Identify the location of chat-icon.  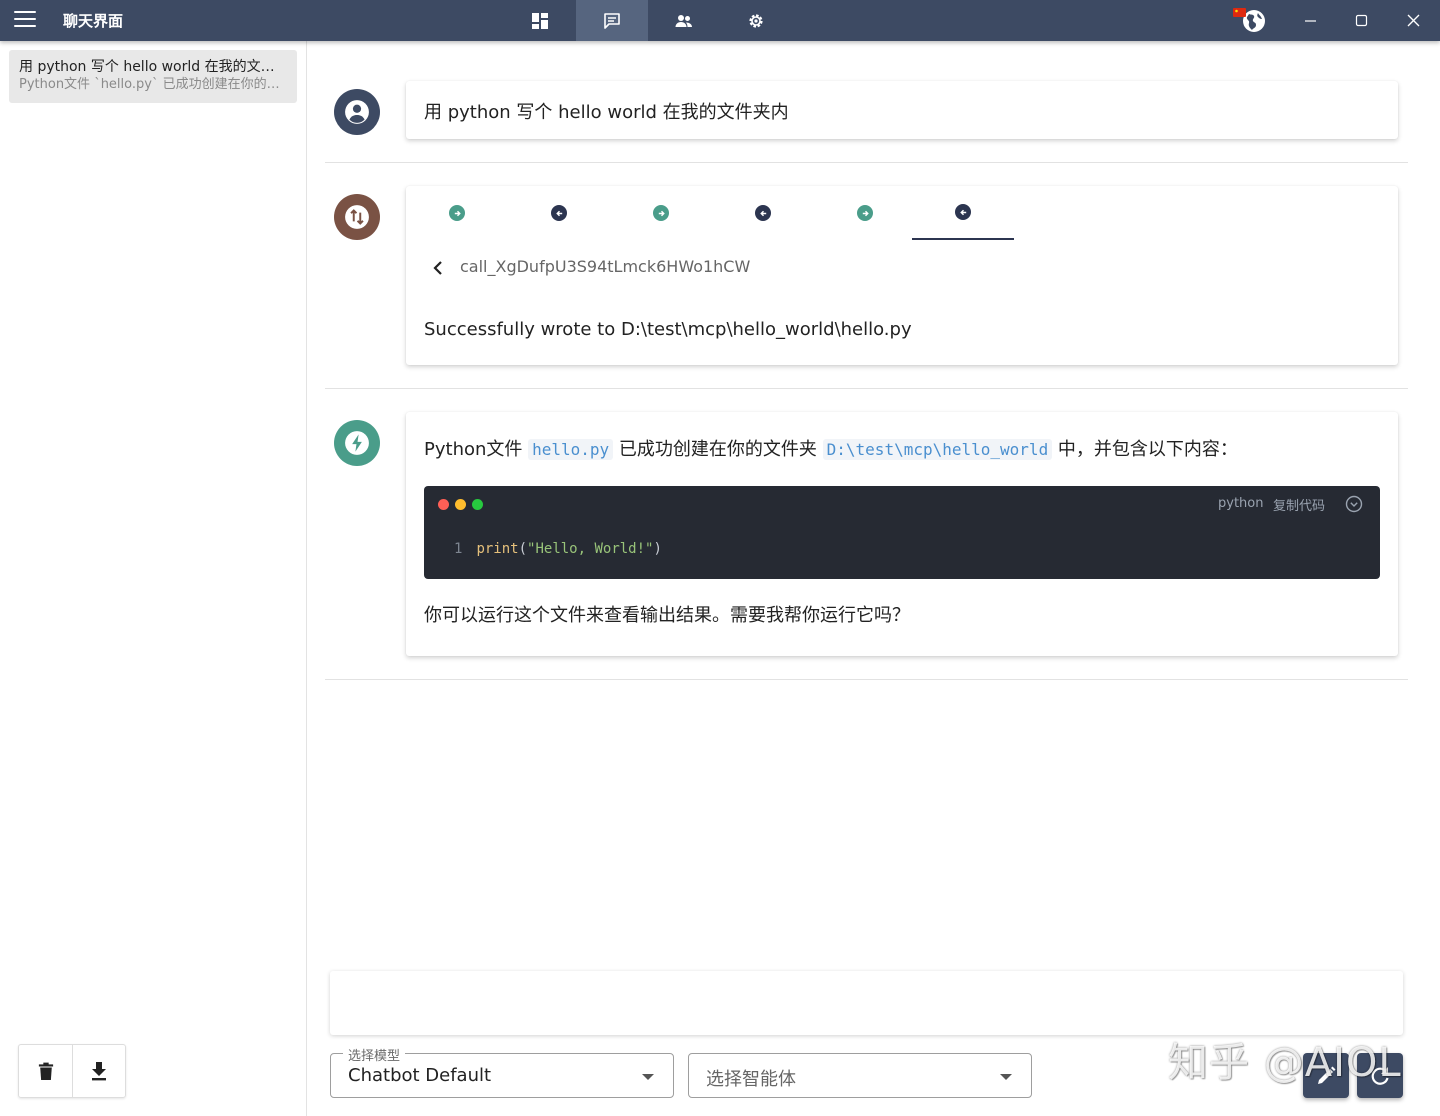
(612, 20).